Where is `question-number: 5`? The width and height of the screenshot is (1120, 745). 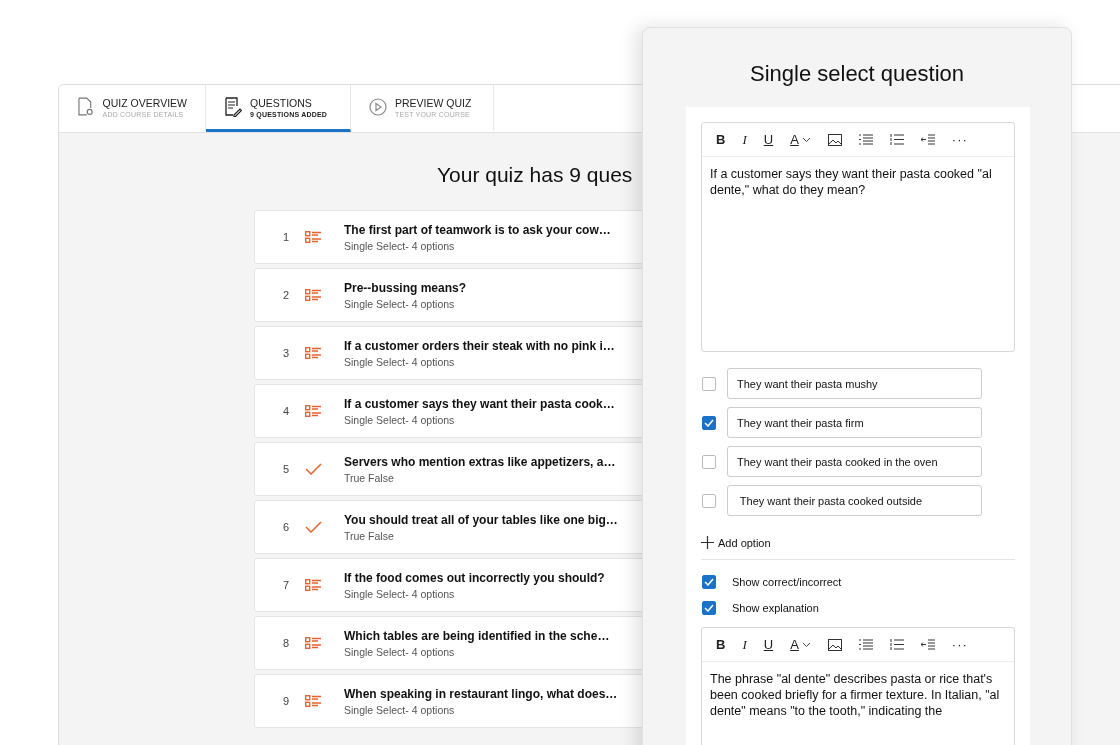
question-number: 5 is located at coordinates (286, 469).